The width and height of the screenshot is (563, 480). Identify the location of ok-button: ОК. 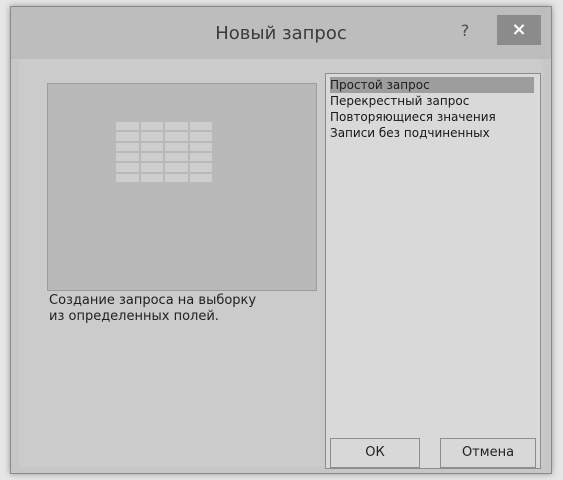
(375, 453).